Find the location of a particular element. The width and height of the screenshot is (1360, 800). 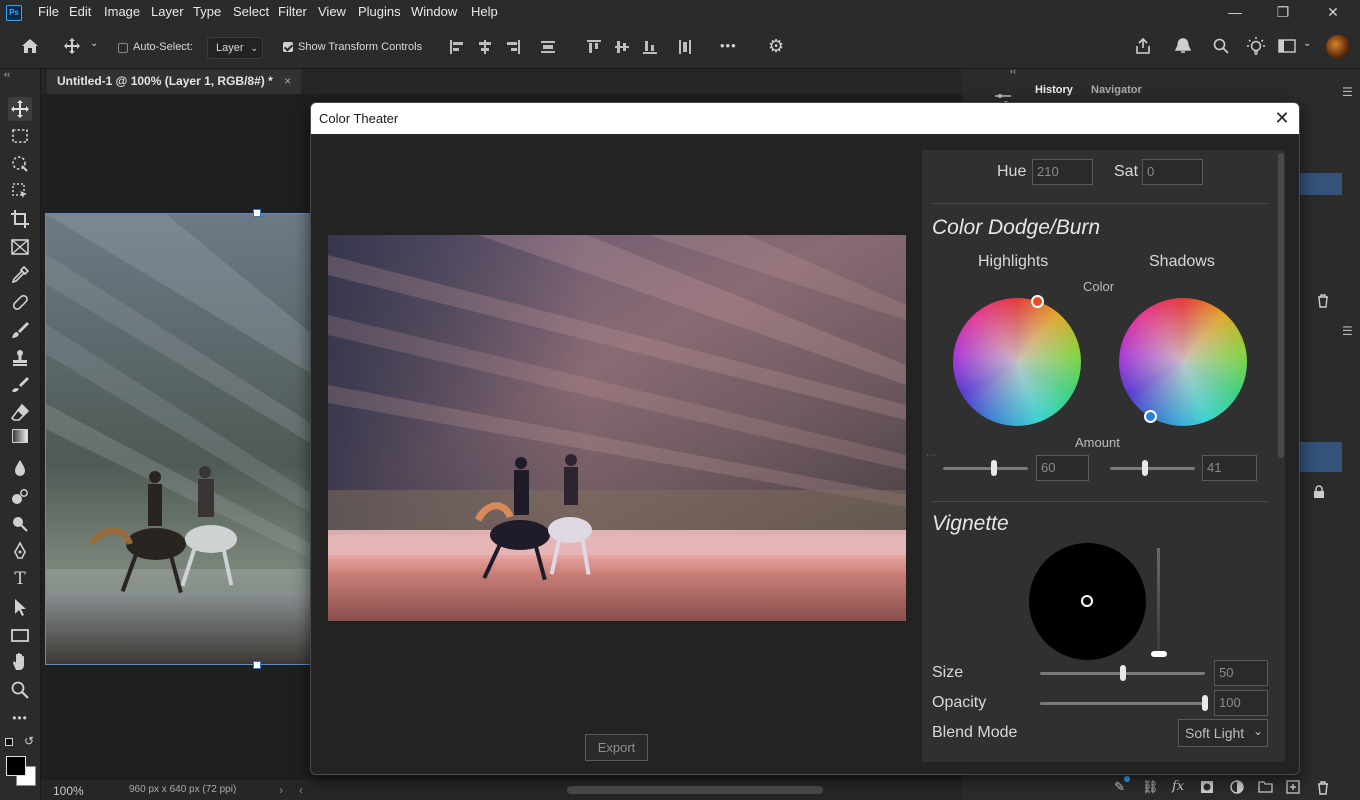

folder-icon is located at coordinates (1265, 786).